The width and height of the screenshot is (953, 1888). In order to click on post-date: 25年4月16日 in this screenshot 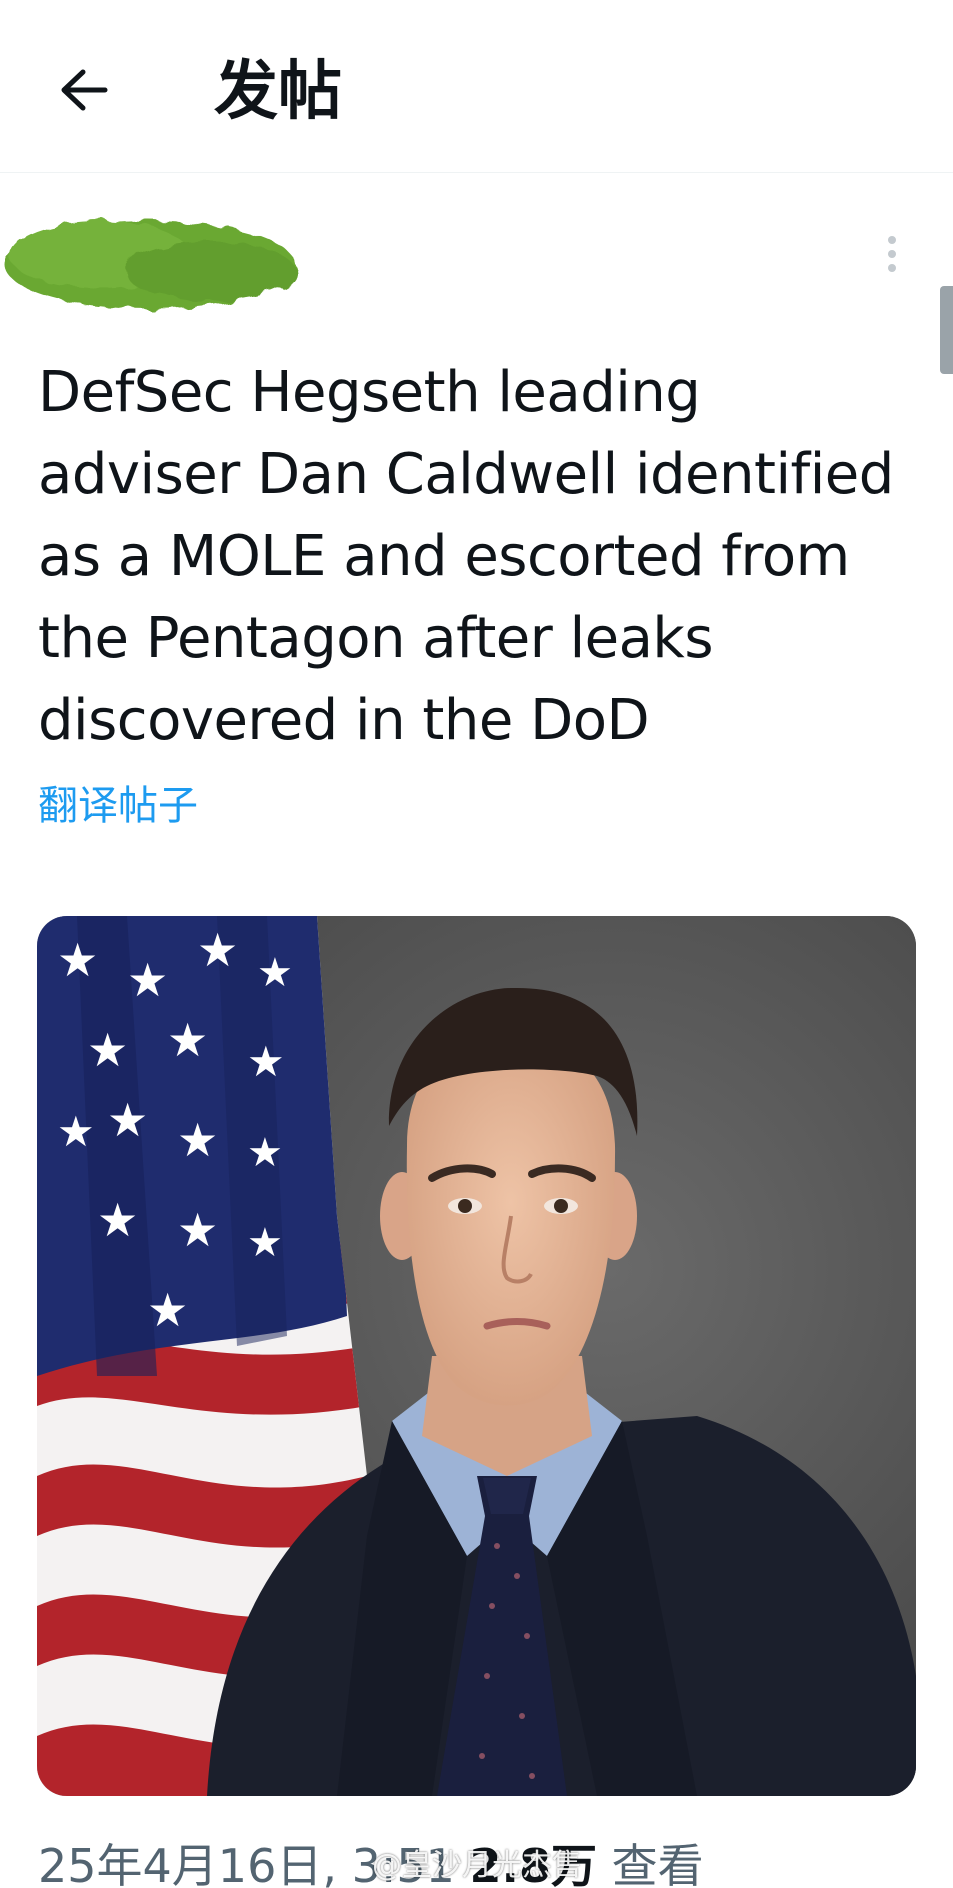, I will do `click(180, 1863)`.